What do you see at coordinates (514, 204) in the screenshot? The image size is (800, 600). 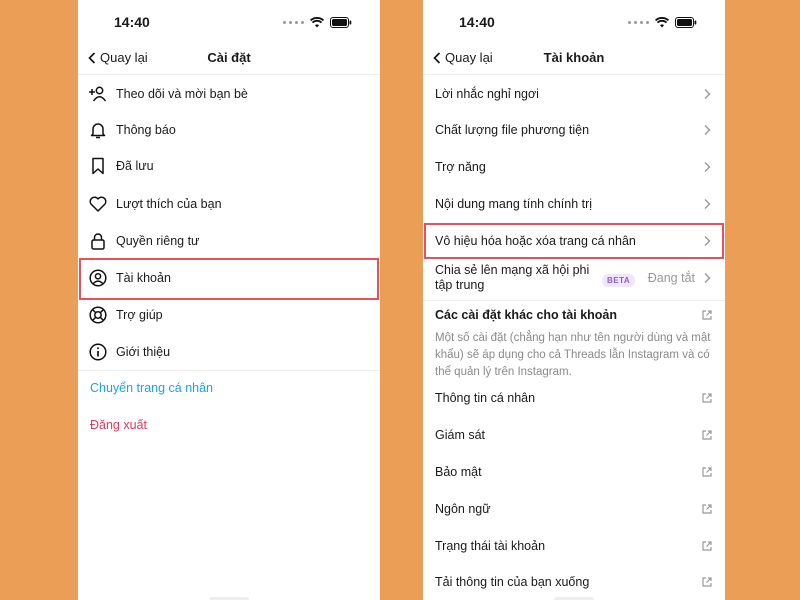 I see `menu-item-label: Nội dung mang tính chính trị` at bounding box center [514, 204].